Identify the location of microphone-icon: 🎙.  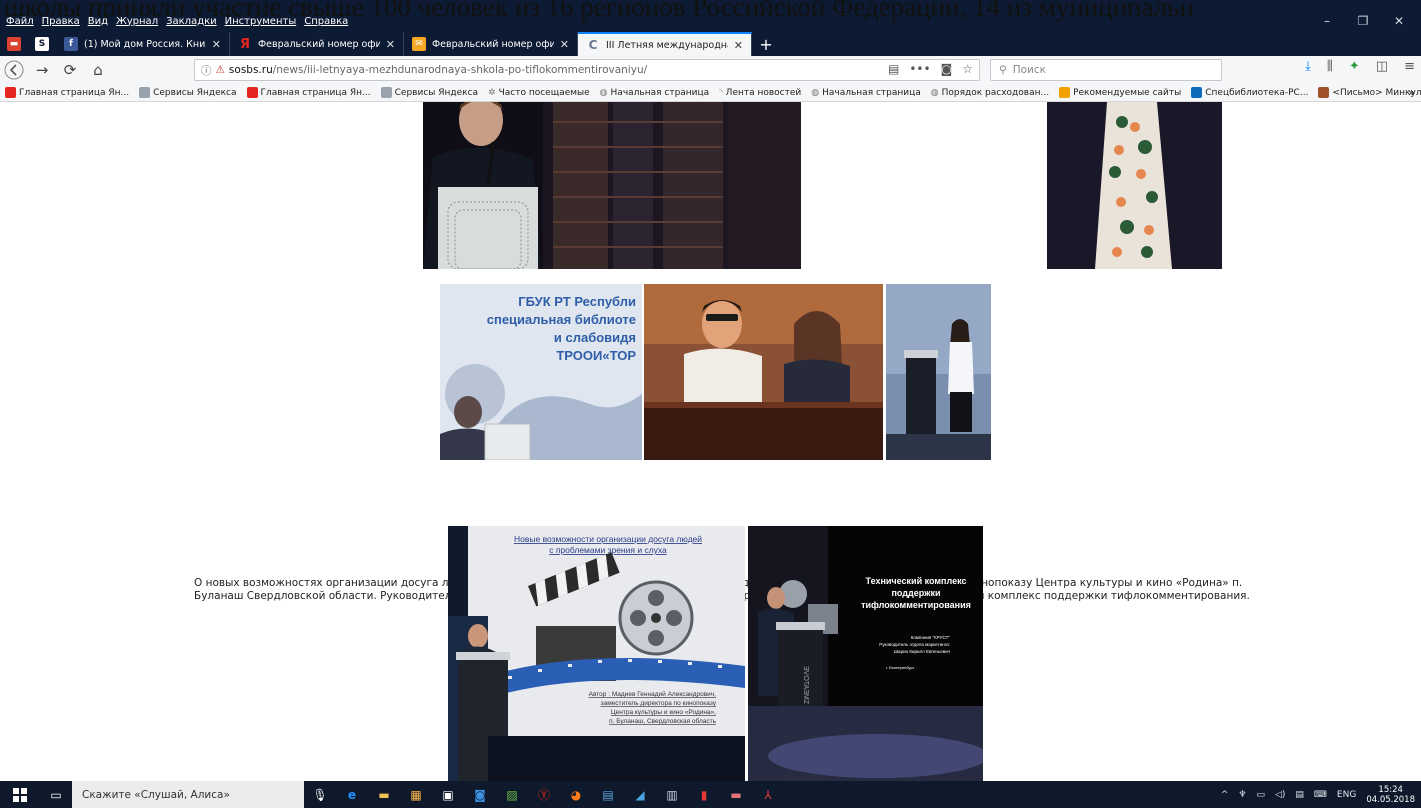
(320, 794).